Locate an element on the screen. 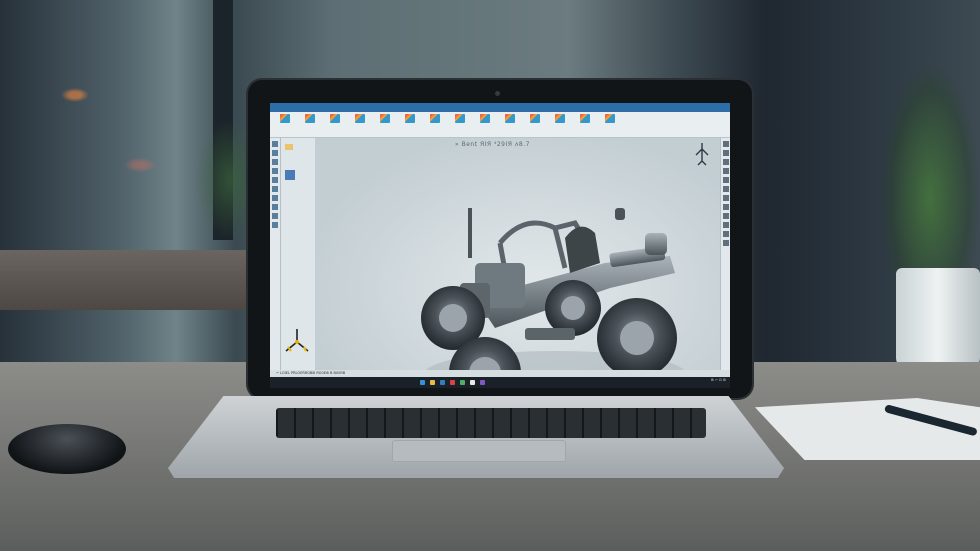  keyboard is located at coordinates (491, 423).